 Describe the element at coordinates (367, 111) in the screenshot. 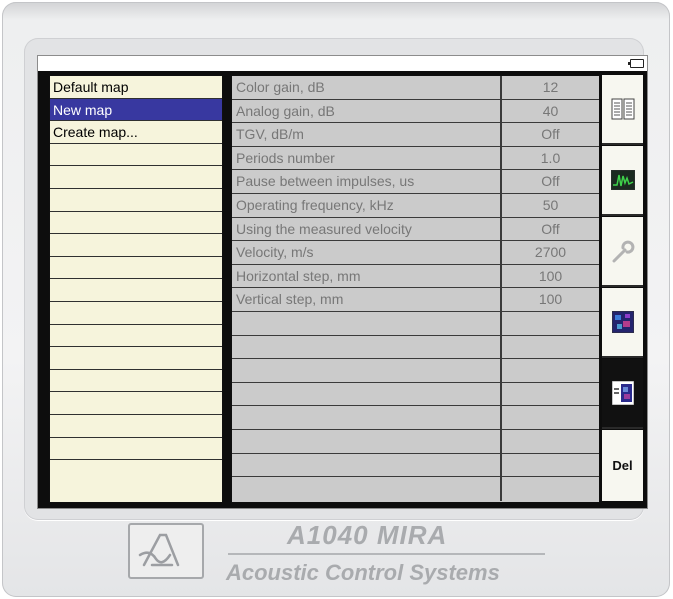

I see `parameter-label: Analog gain, dB` at that location.